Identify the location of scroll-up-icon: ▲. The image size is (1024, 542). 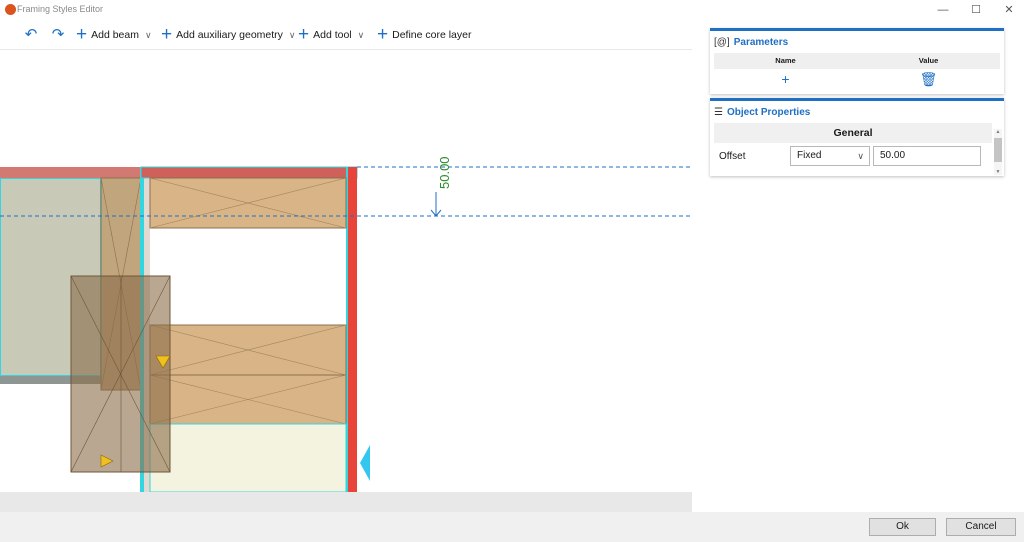
(998, 132).